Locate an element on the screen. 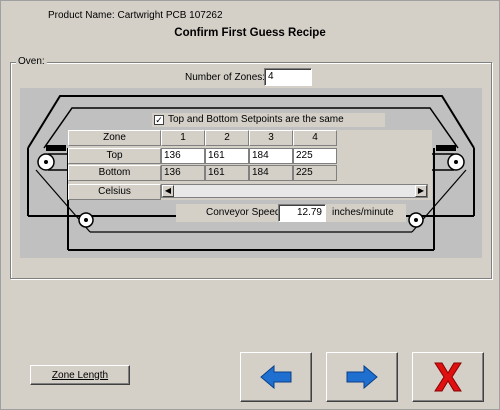 The width and height of the screenshot is (500, 410). oven-group-label: Oven: is located at coordinates (31, 61).